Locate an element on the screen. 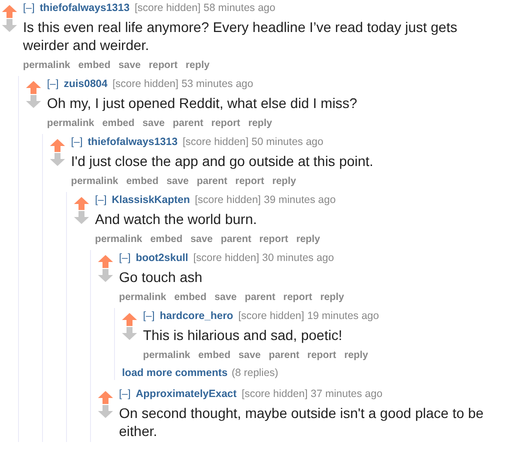 This screenshot has width=511, height=450. timestamp: 30 minutes ago is located at coordinates (298, 258).